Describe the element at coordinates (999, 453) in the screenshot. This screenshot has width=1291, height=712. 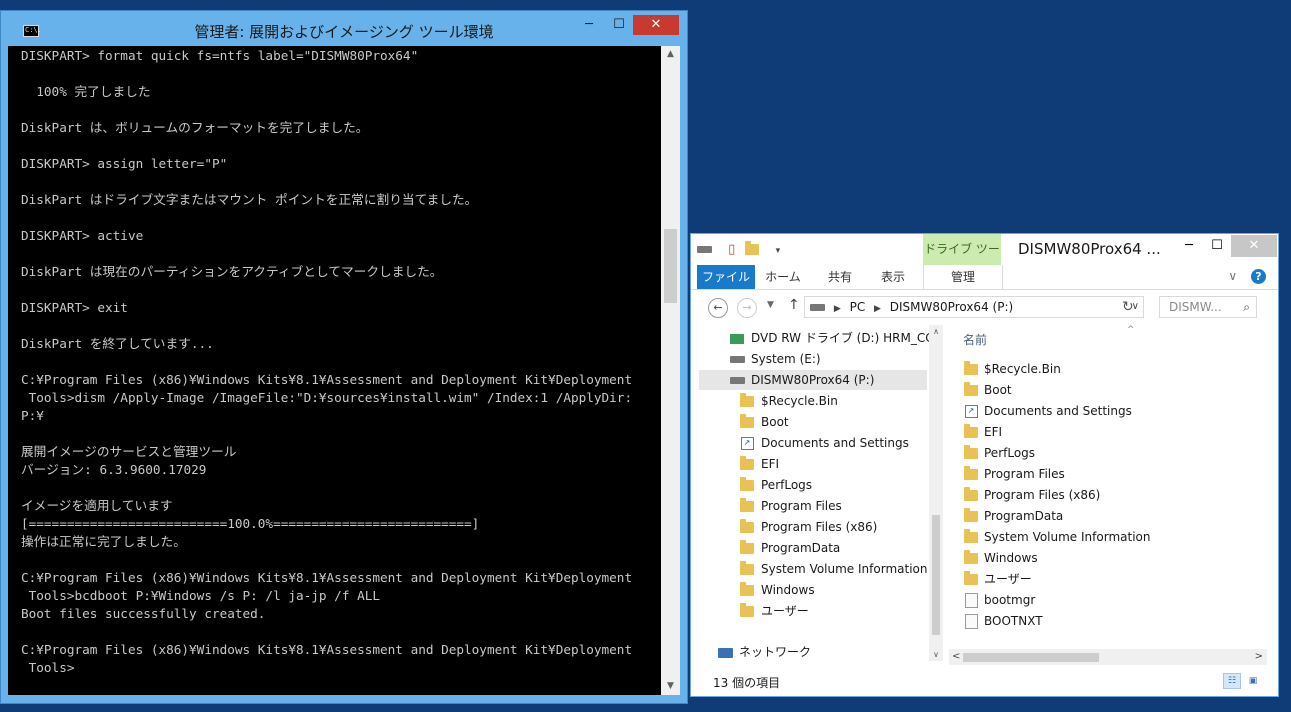
I see `list-item: PerfLogs` at that location.